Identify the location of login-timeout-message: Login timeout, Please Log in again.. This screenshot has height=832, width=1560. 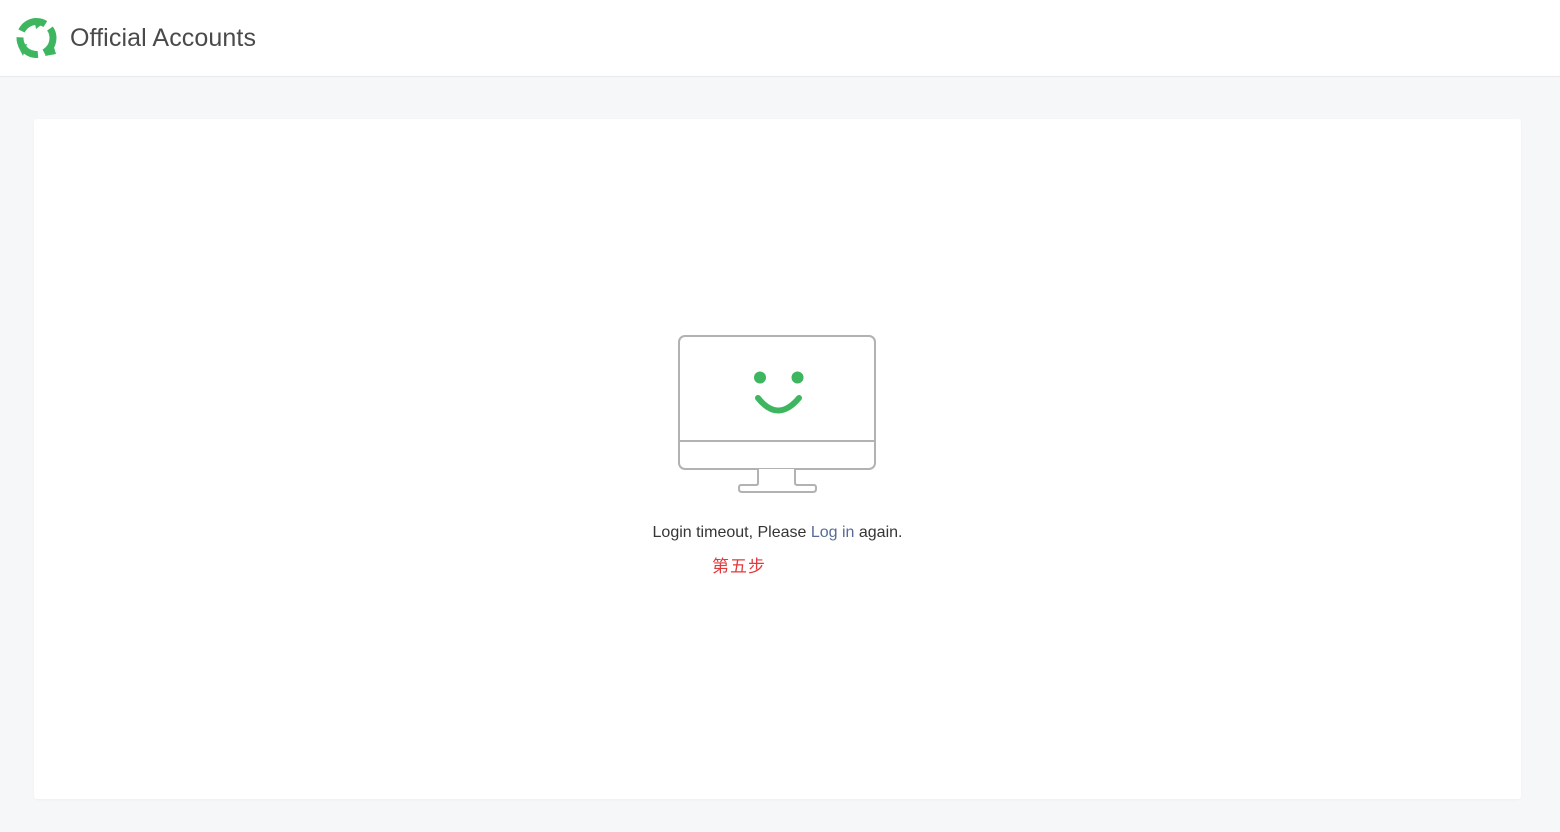
(777, 533).